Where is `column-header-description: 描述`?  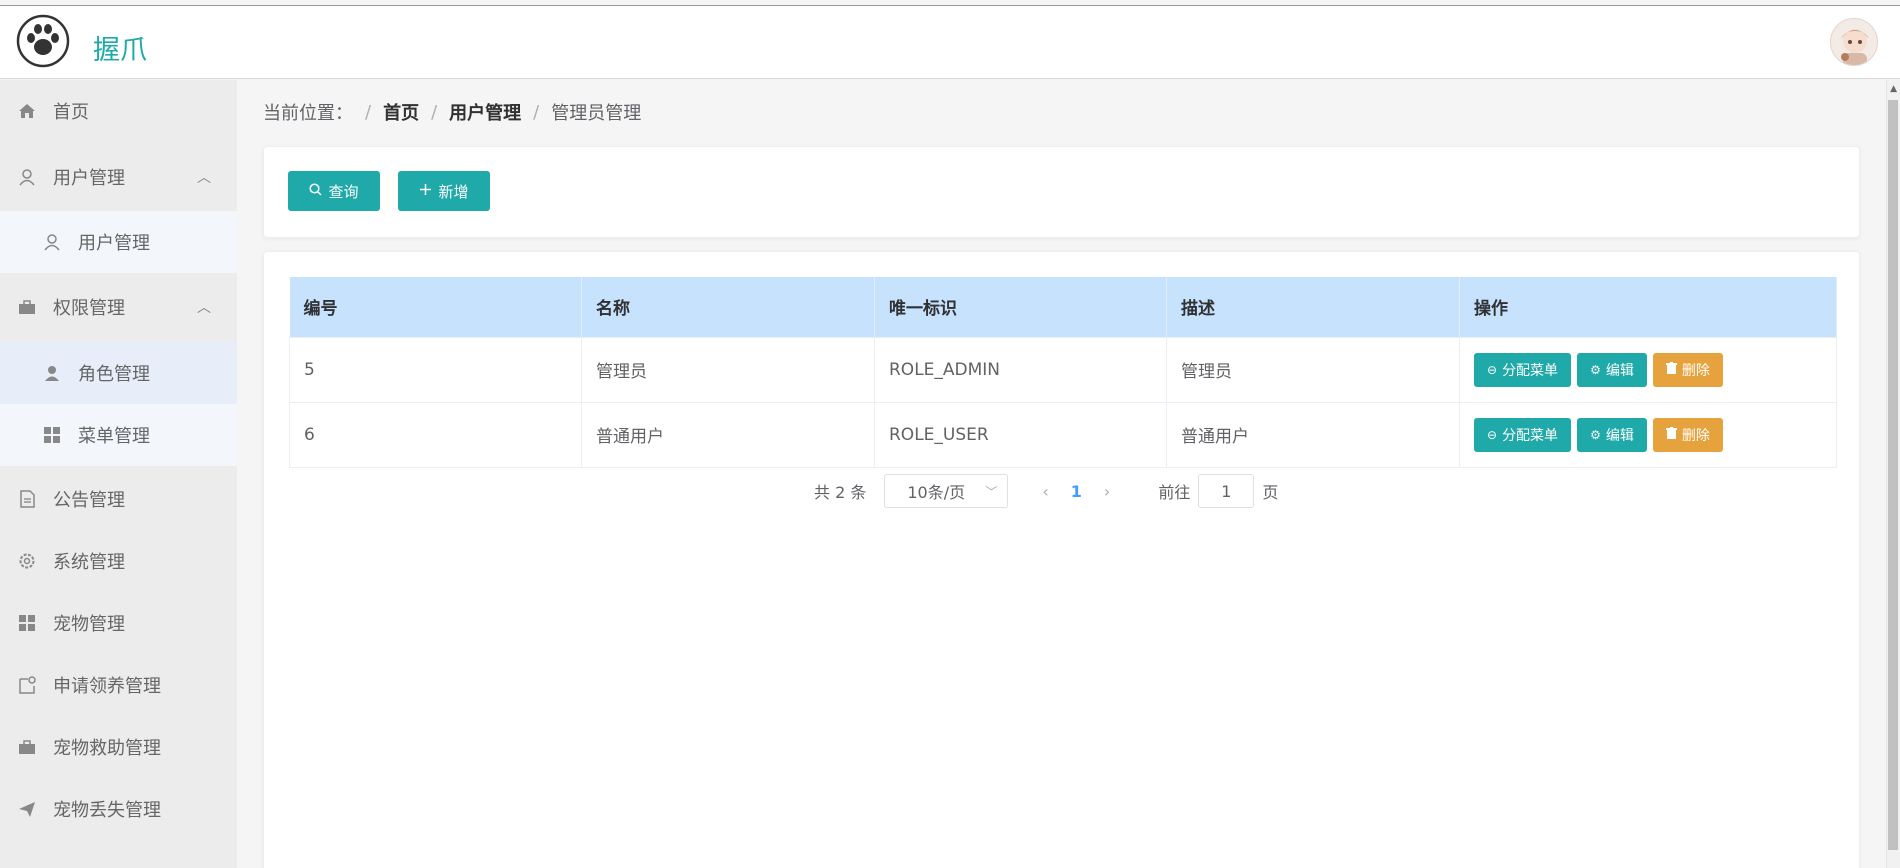 column-header-description: 描述 is located at coordinates (1313, 307).